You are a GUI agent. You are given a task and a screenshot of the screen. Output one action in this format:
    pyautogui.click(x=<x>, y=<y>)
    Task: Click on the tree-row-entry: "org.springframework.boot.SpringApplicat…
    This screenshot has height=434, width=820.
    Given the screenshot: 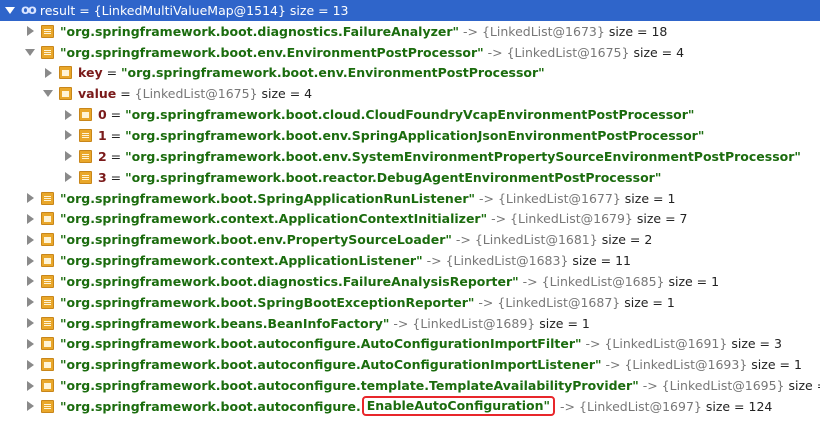 What is the action you would take?
    pyautogui.click(x=410, y=198)
    